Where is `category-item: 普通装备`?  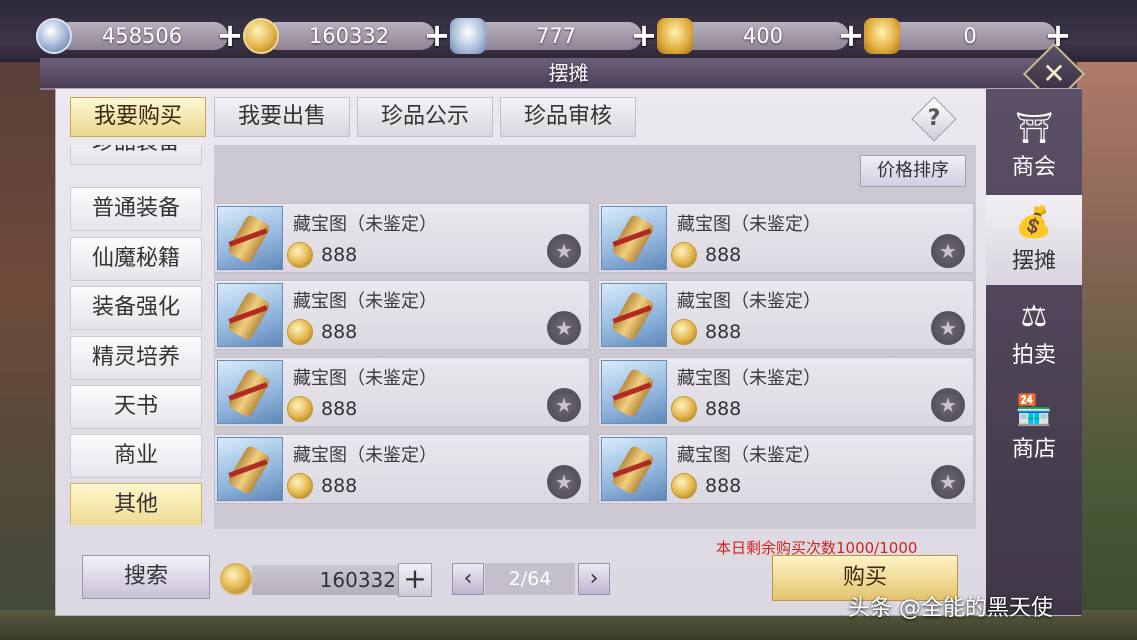 category-item: 普通装备 is located at coordinates (136, 209).